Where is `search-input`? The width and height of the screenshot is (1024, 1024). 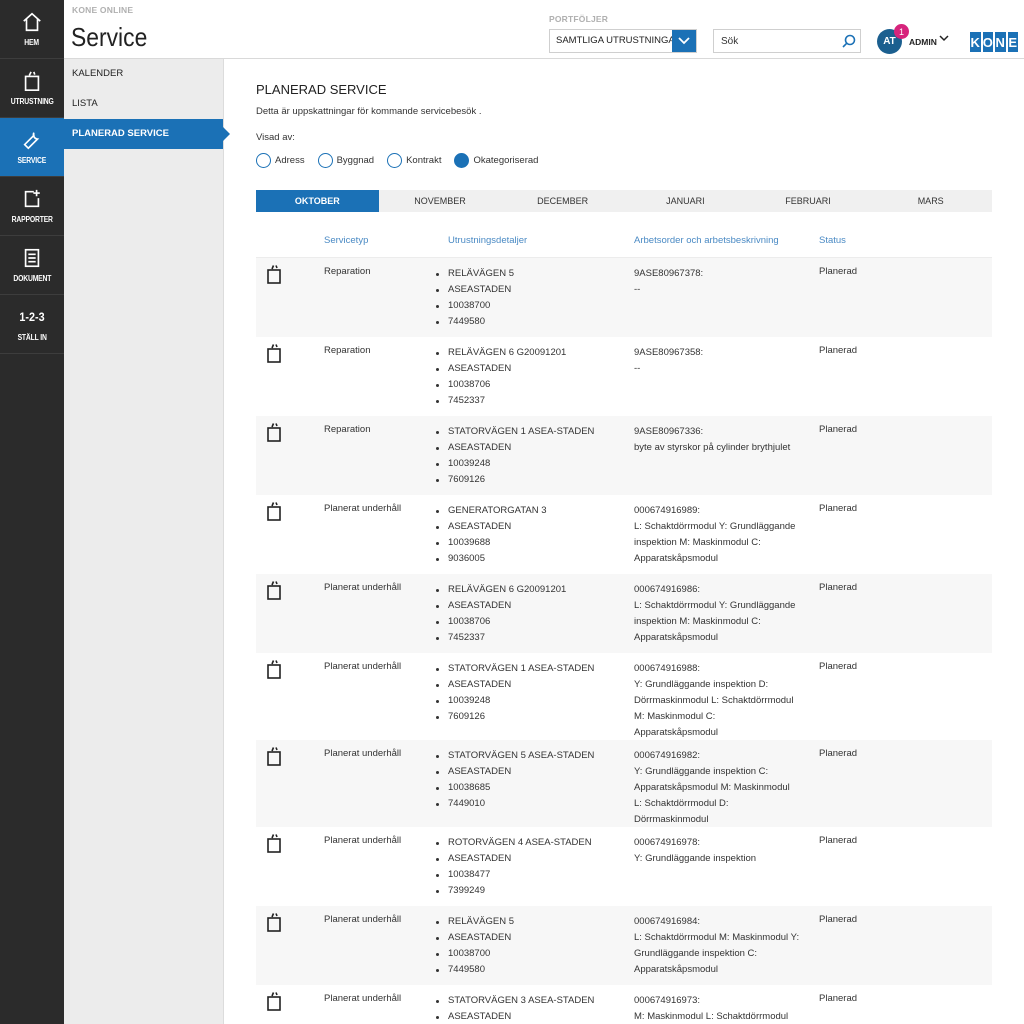
search-input is located at coordinates (776, 41).